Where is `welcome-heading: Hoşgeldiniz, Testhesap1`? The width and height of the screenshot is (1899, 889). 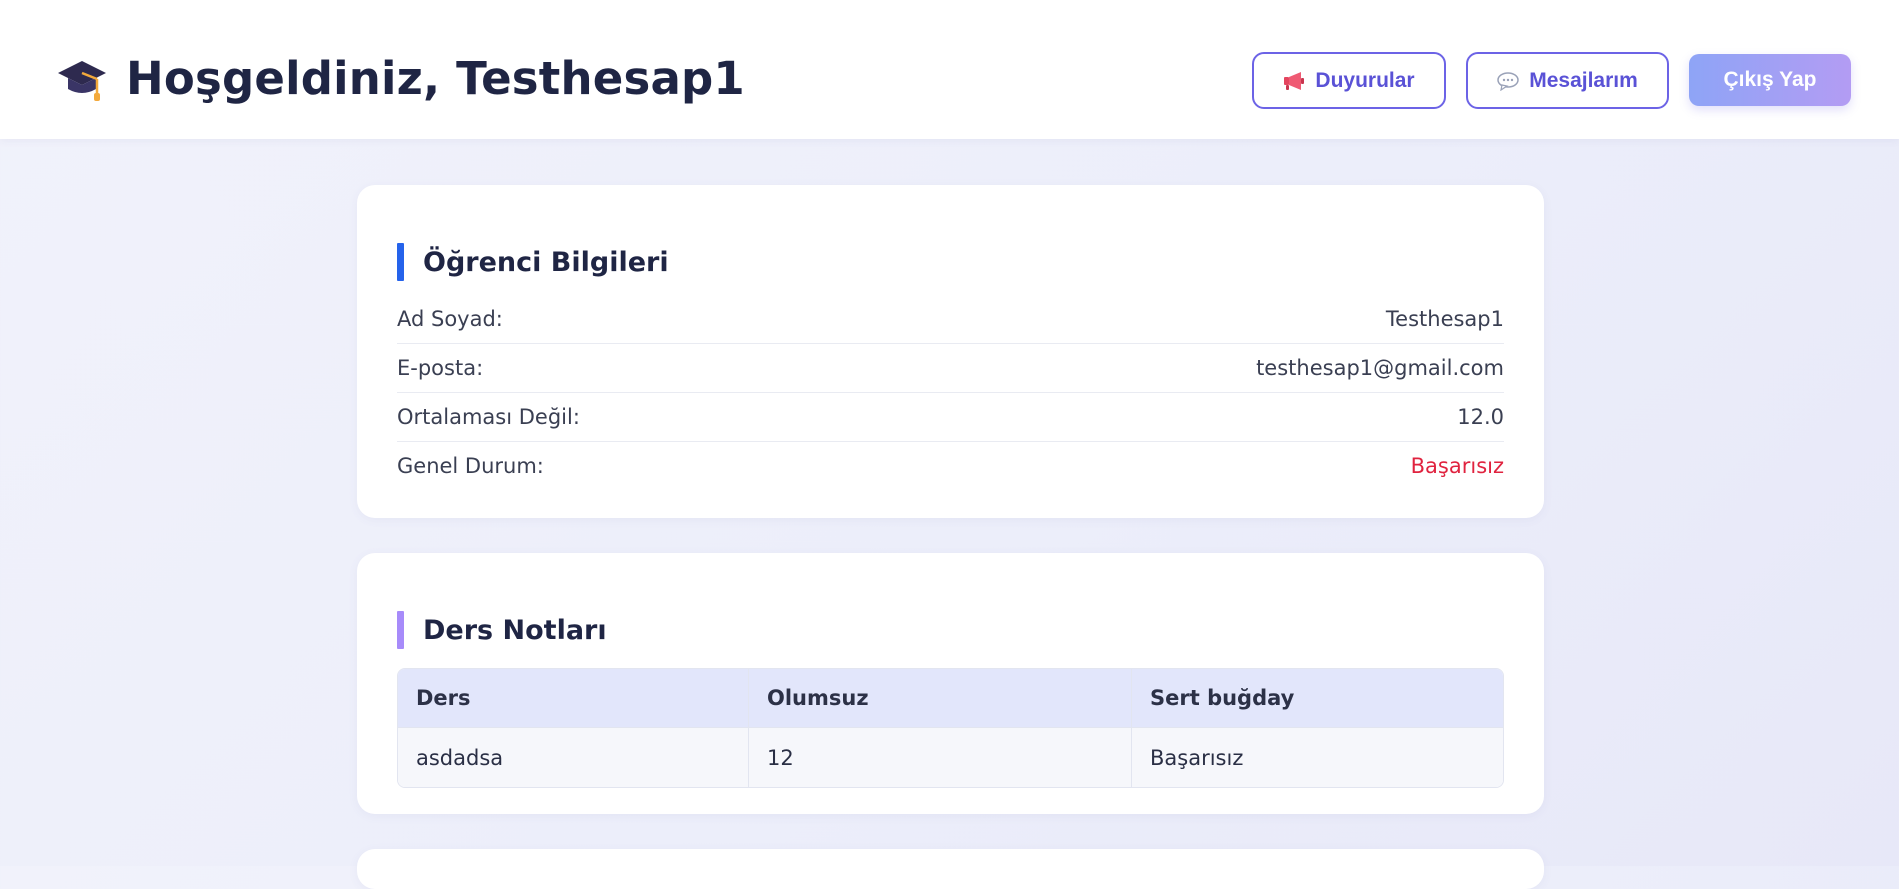 welcome-heading: Hoşgeldiniz, Testhesap1 is located at coordinates (435, 78).